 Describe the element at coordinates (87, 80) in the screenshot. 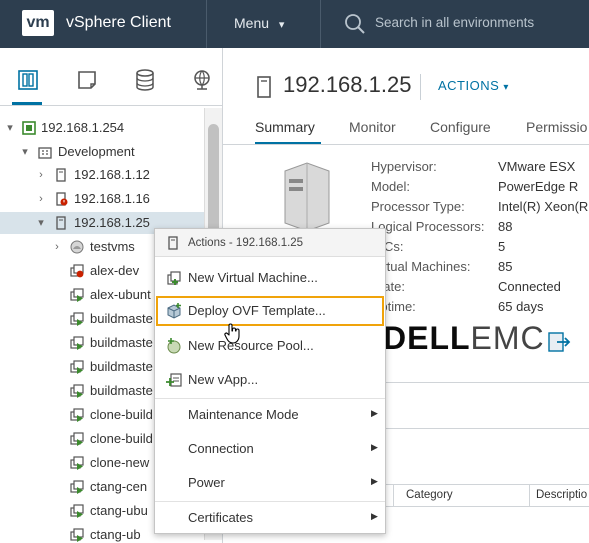

I see `vms-and-templates-icon` at that location.